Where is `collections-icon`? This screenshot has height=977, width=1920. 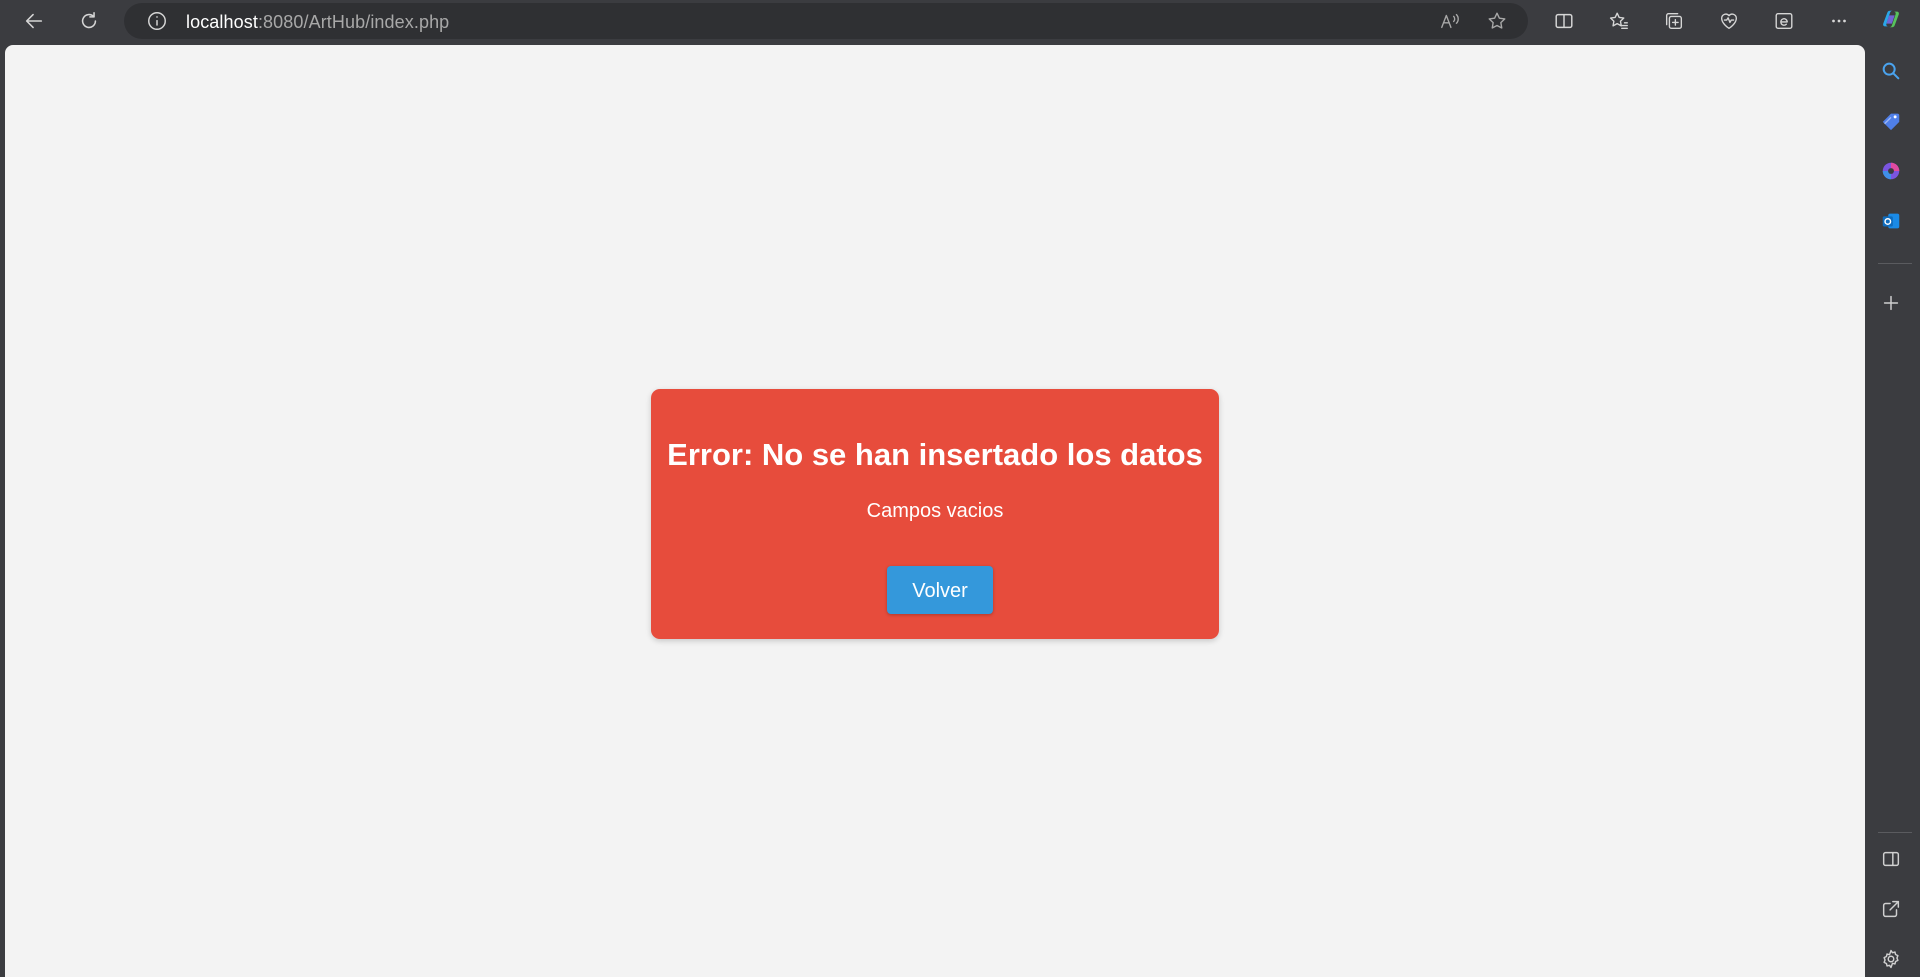 collections-icon is located at coordinates (1674, 21).